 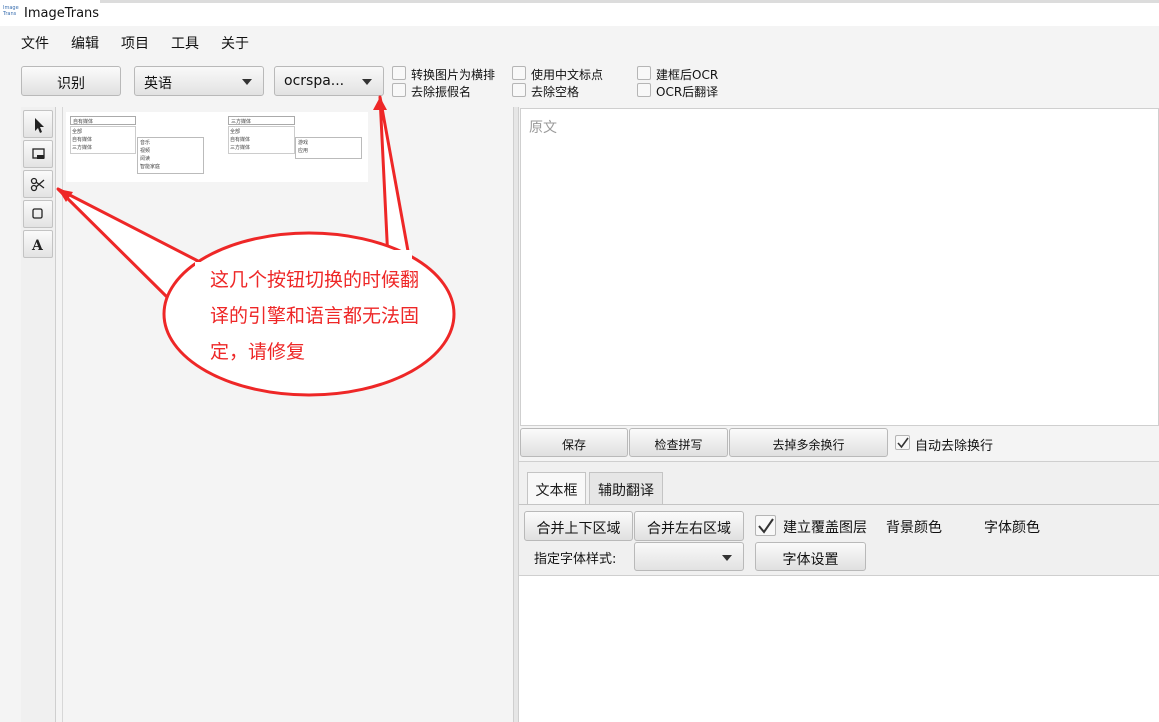 I want to click on create-overlay-label: 建立覆盖图层, so click(x=825, y=528).